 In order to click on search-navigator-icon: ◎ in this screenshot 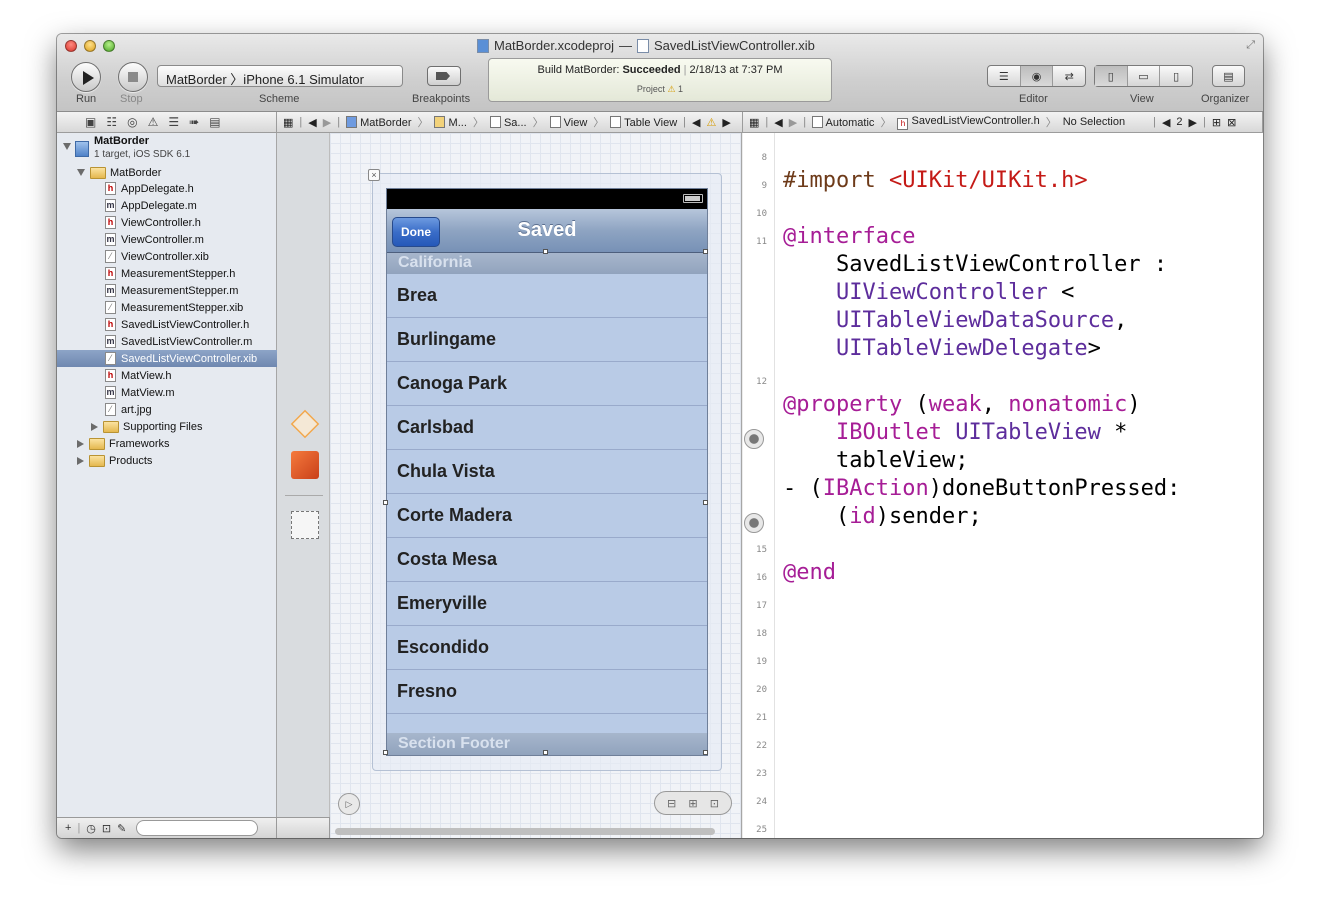, I will do `click(132, 122)`.